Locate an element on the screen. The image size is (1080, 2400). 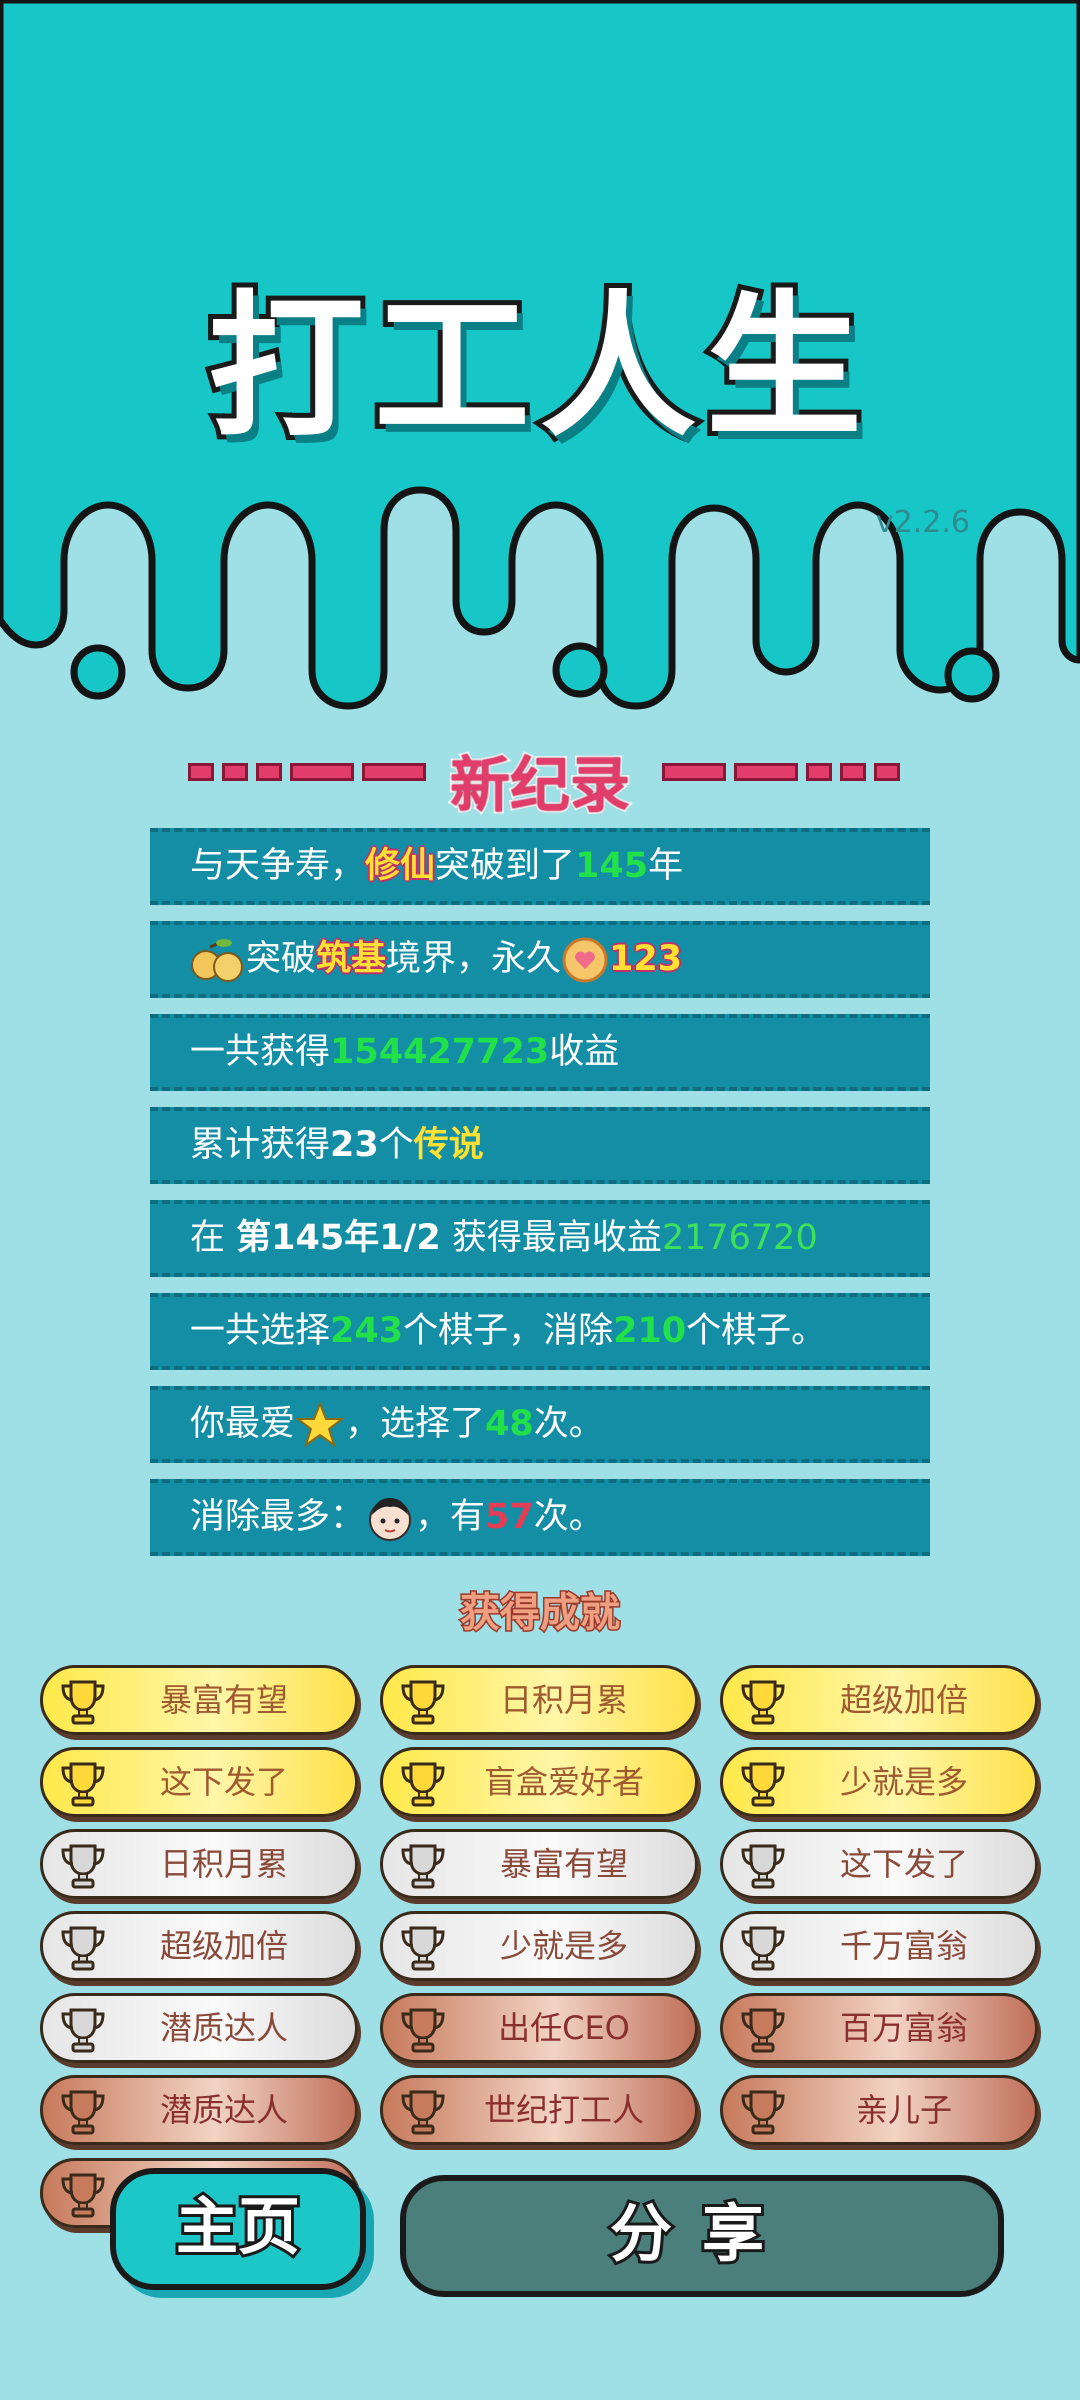
record-highlight: 筑基 is located at coordinates (351, 959).